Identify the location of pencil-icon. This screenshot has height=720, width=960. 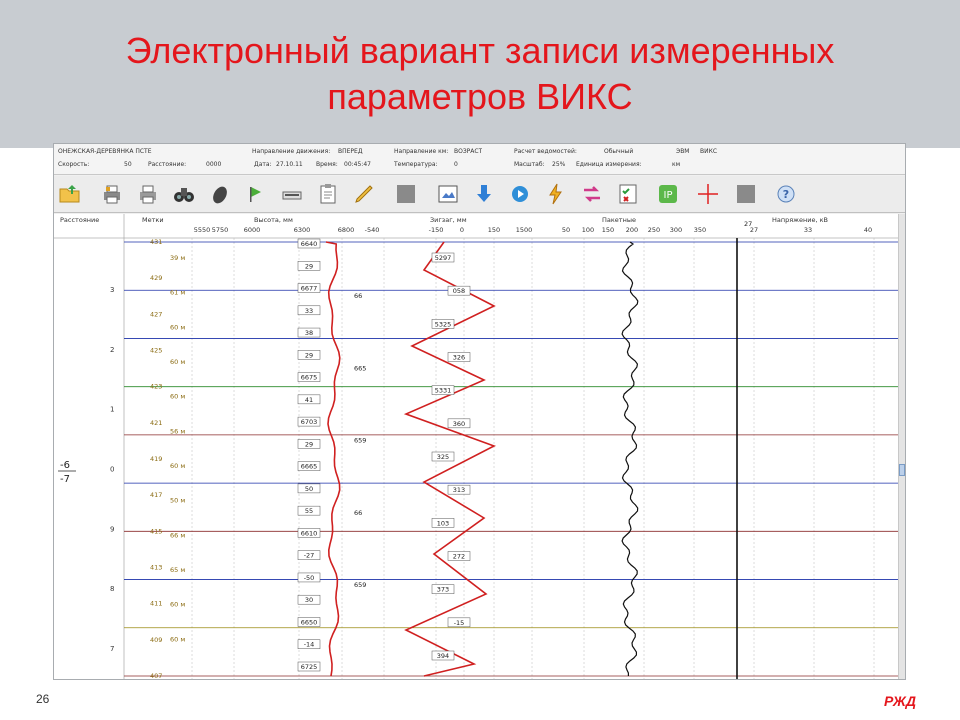
(364, 194).